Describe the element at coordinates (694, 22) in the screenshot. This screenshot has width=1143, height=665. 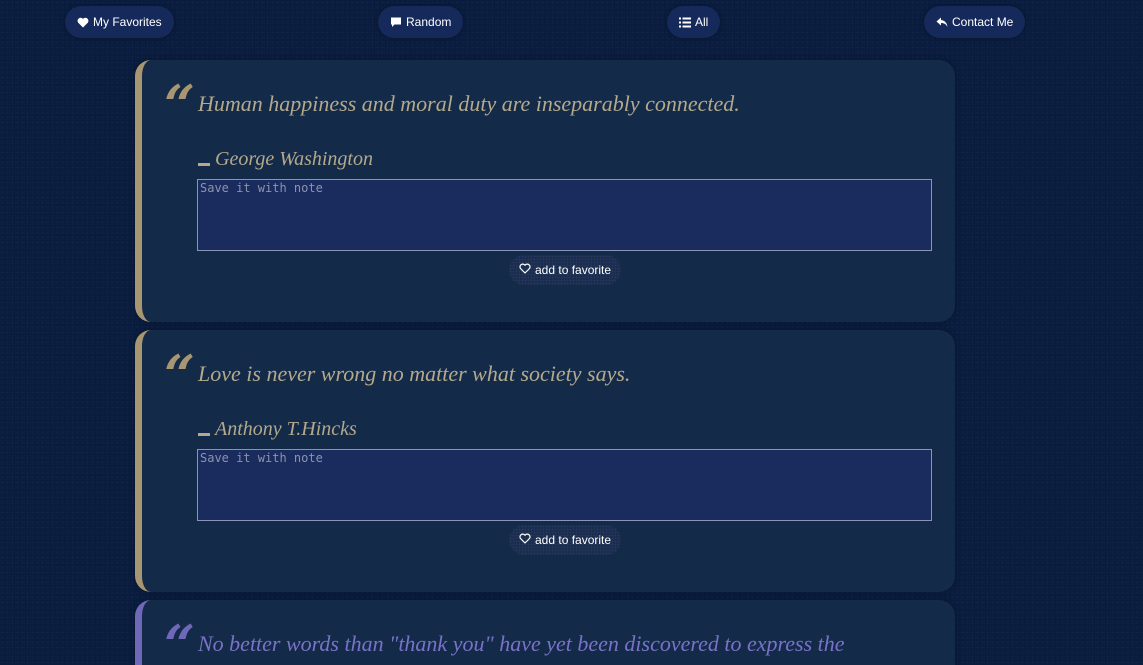
I see `all-button: All` at that location.